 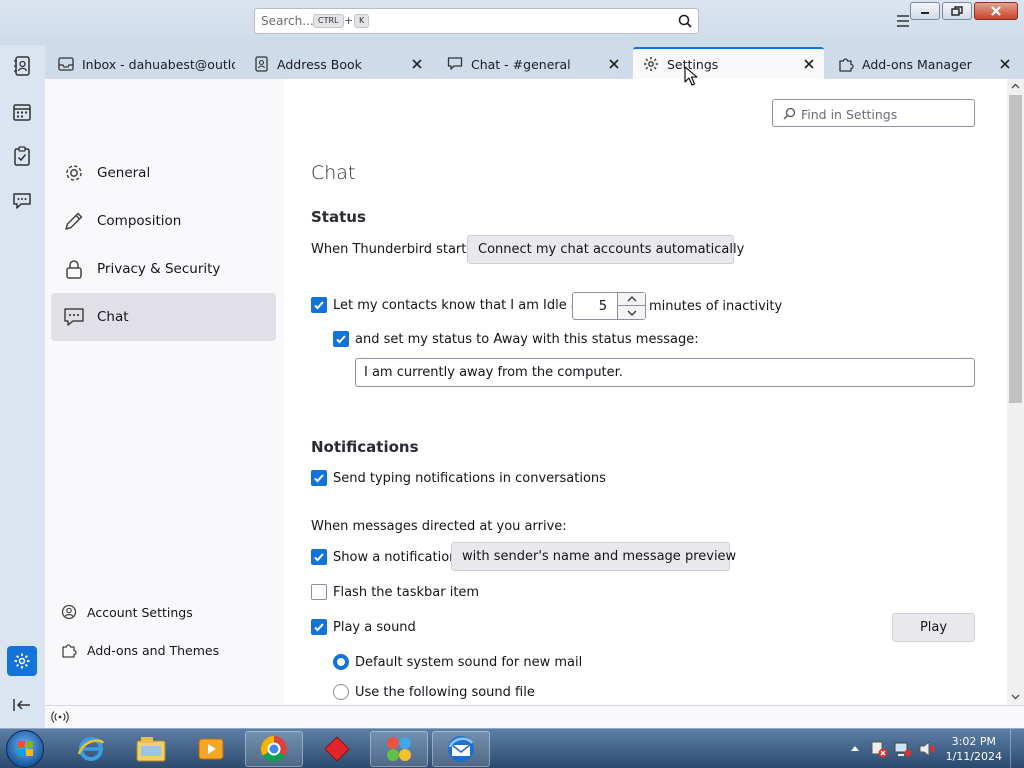 What do you see at coordinates (1015, 249) in the screenshot?
I see `scroll-thumb` at bounding box center [1015, 249].